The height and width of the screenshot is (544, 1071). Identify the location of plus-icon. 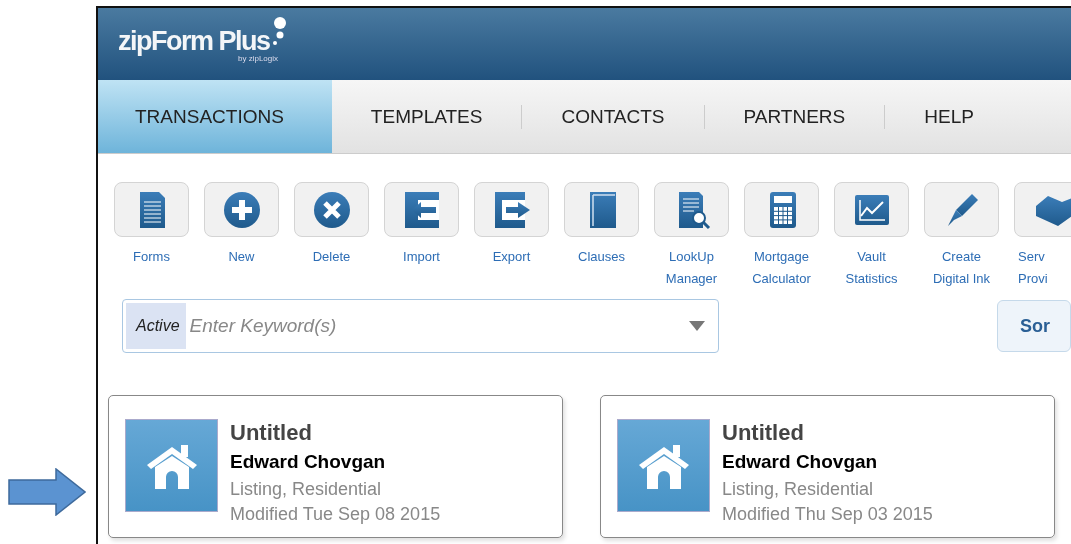
(241, 209).